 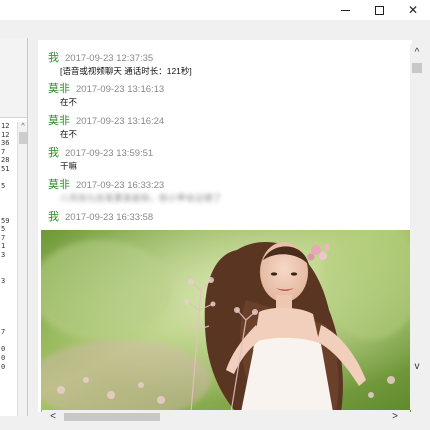 I want to click on horizontal-scrollbar: < >, so click(x=226, y=417).